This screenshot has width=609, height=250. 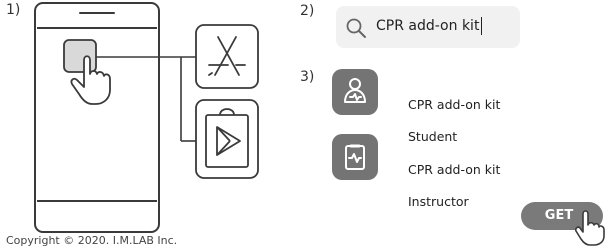 I want to click on search-icon, so click(x=356, y=28).